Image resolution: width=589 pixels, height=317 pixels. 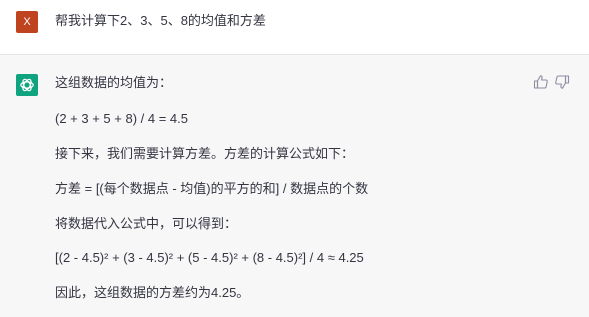 What do you see at coordinates (114, 82) in the screenshot?
I see `assistant-paragraph: 这组数据的均值为：` at bounding box center [114, 82].